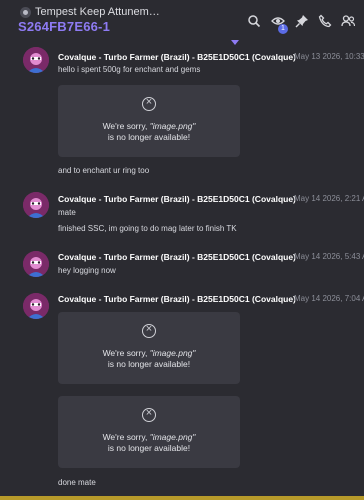  I want to click on message-text: hello i spent 500g for enchant and gems, so click(129, 69).